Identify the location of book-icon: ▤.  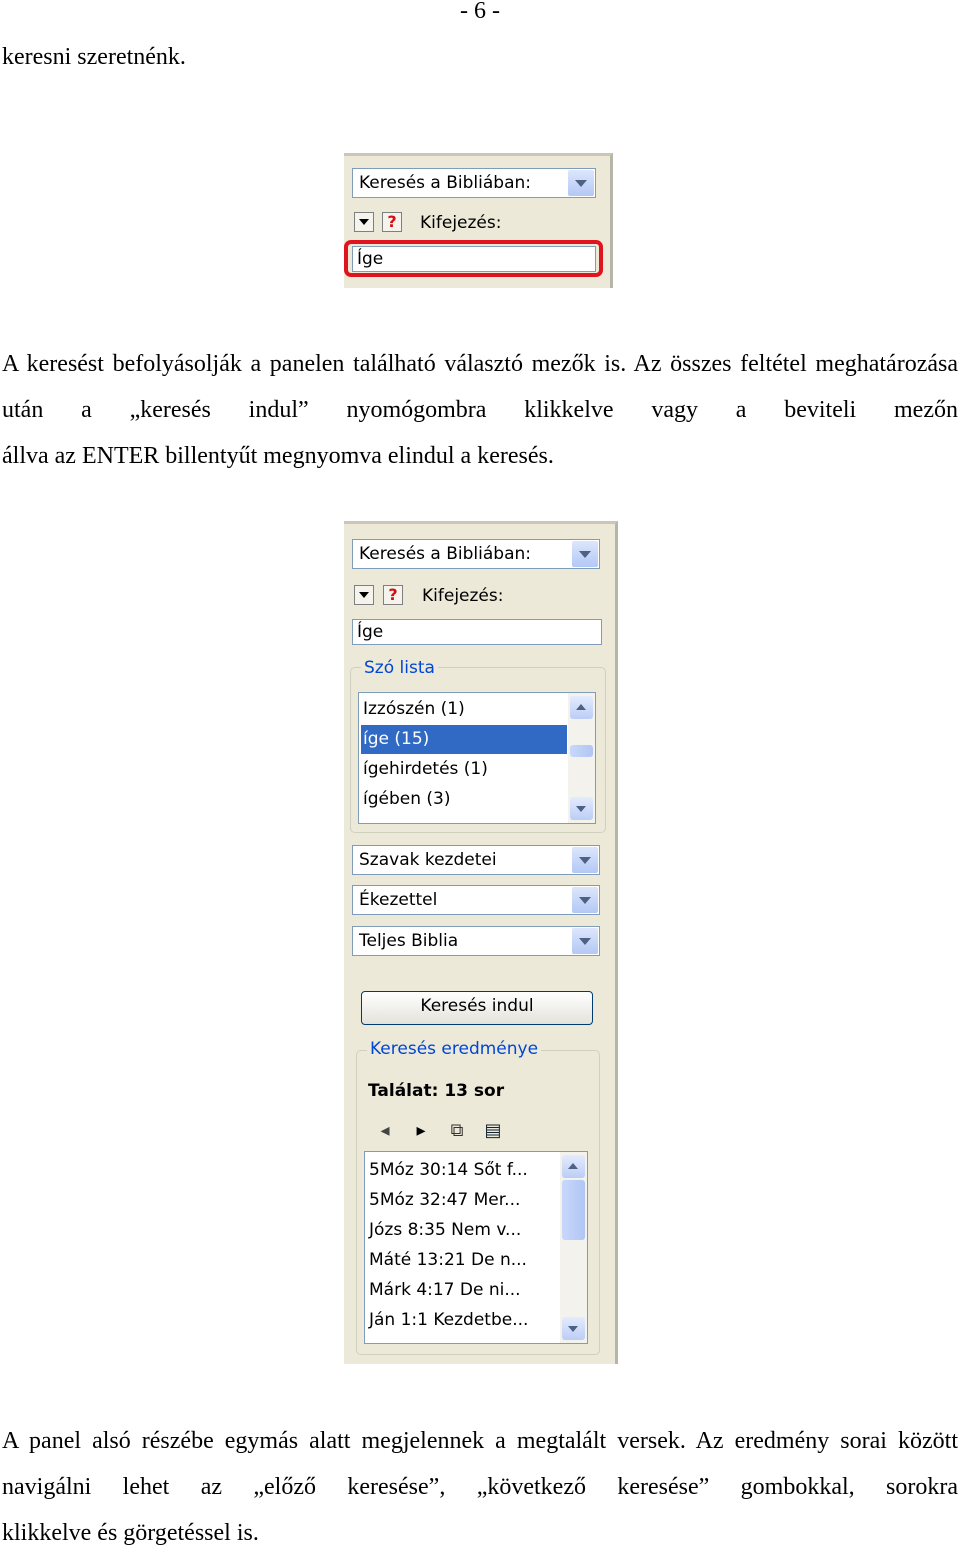
(493, 1131).